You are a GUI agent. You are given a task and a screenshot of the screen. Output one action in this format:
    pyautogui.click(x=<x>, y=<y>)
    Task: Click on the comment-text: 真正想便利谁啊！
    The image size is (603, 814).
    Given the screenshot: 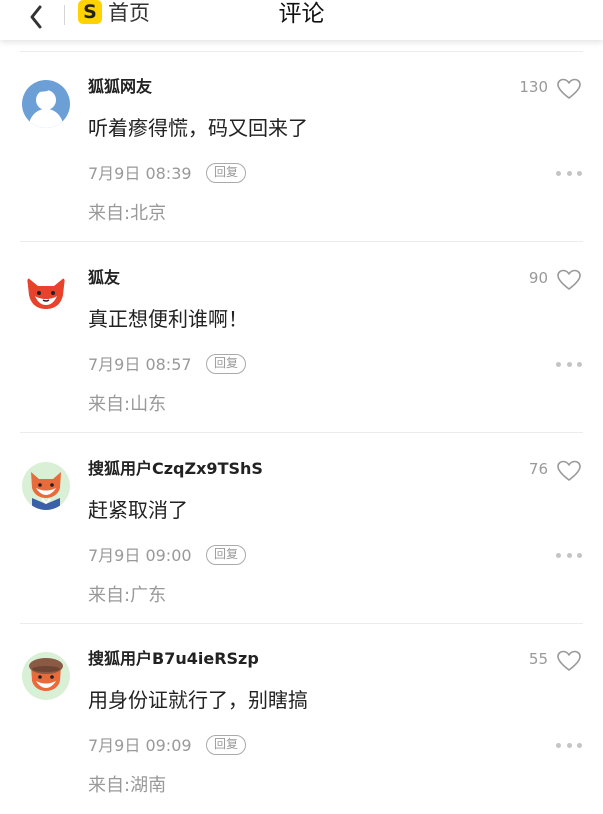 What is the action you would take?
    pyautogui.click(x=168, y=319)
    